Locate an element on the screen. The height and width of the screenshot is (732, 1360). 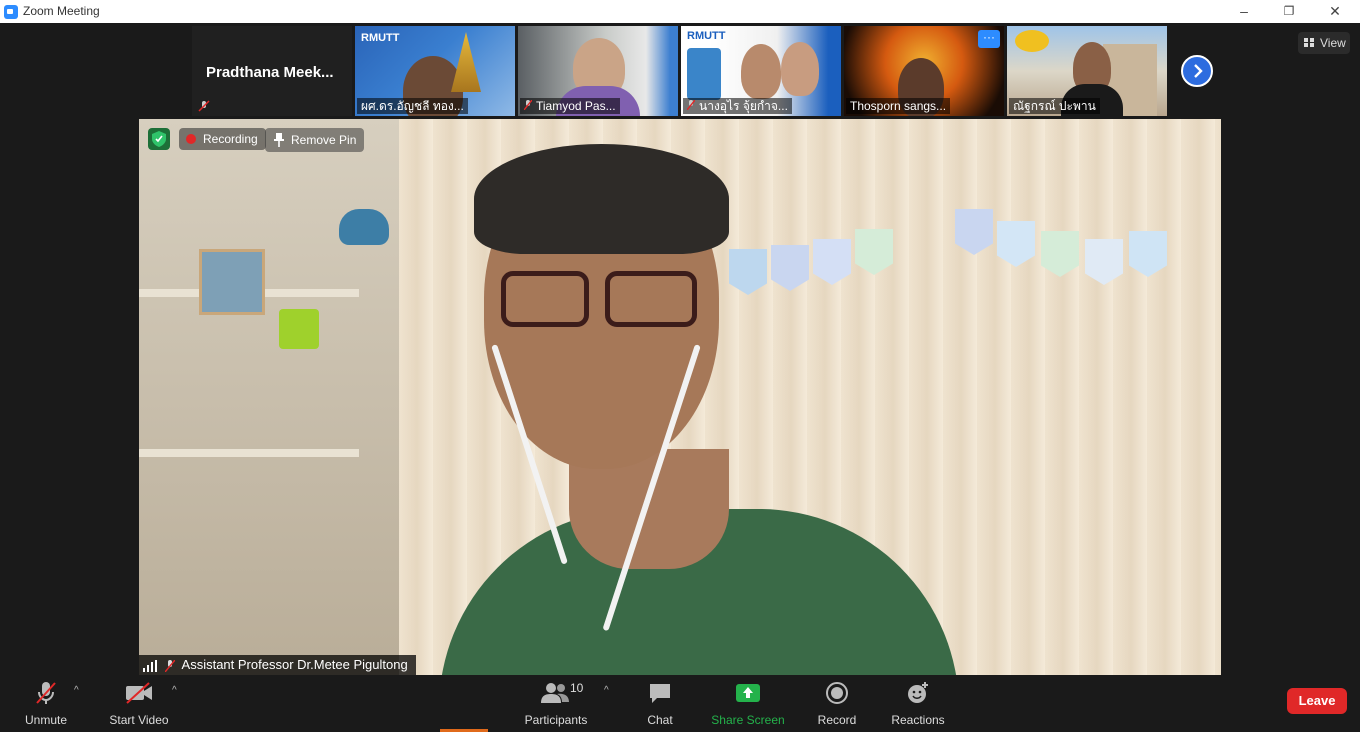
video-camera-off-icon is located at coordinates (139, 693).